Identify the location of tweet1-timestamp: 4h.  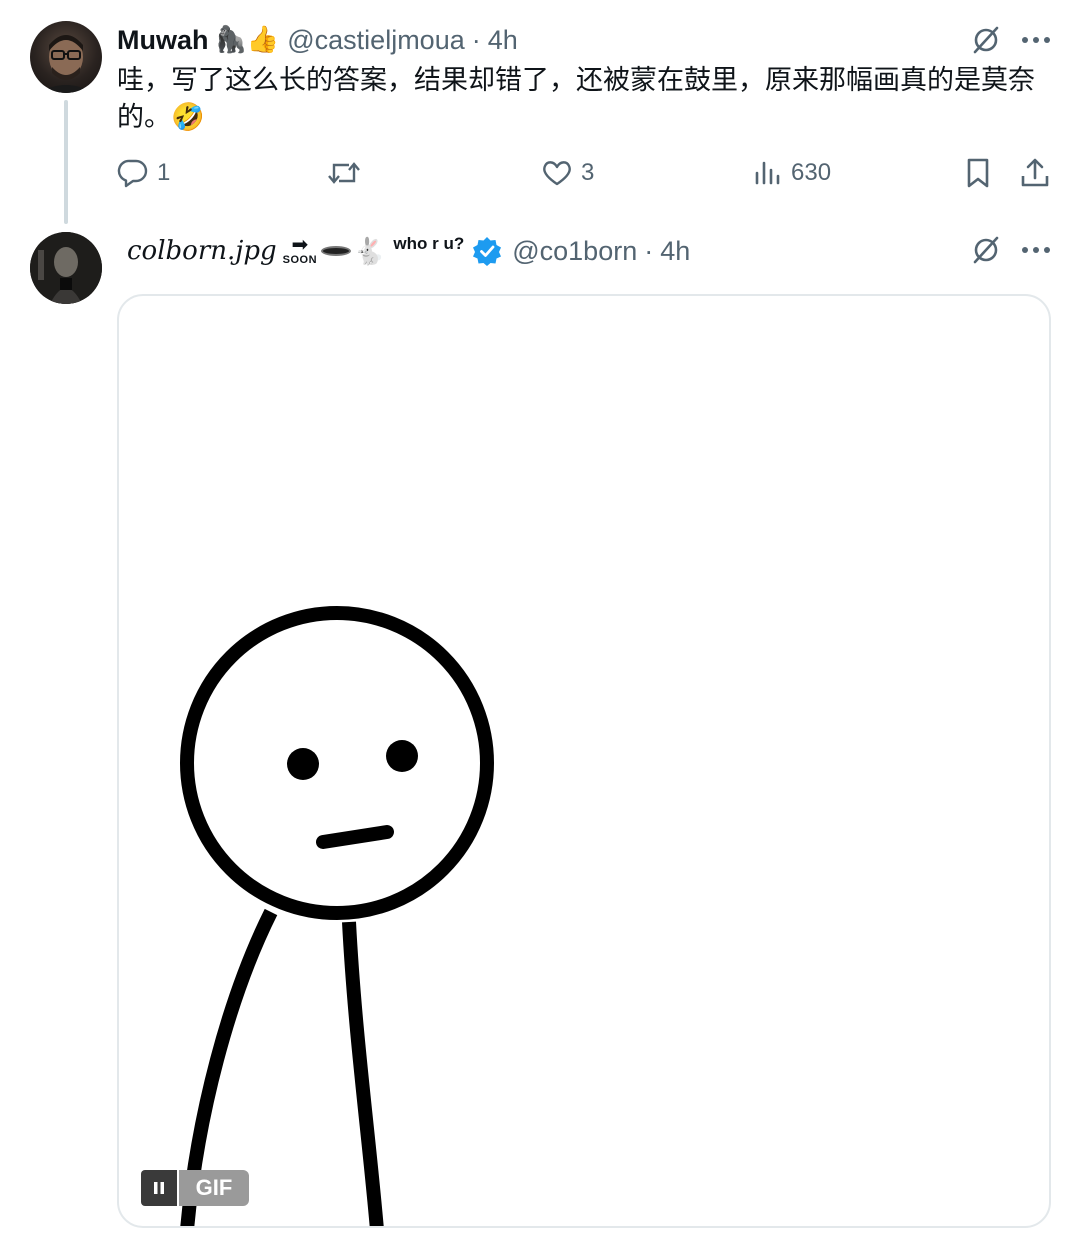
(503, 40).